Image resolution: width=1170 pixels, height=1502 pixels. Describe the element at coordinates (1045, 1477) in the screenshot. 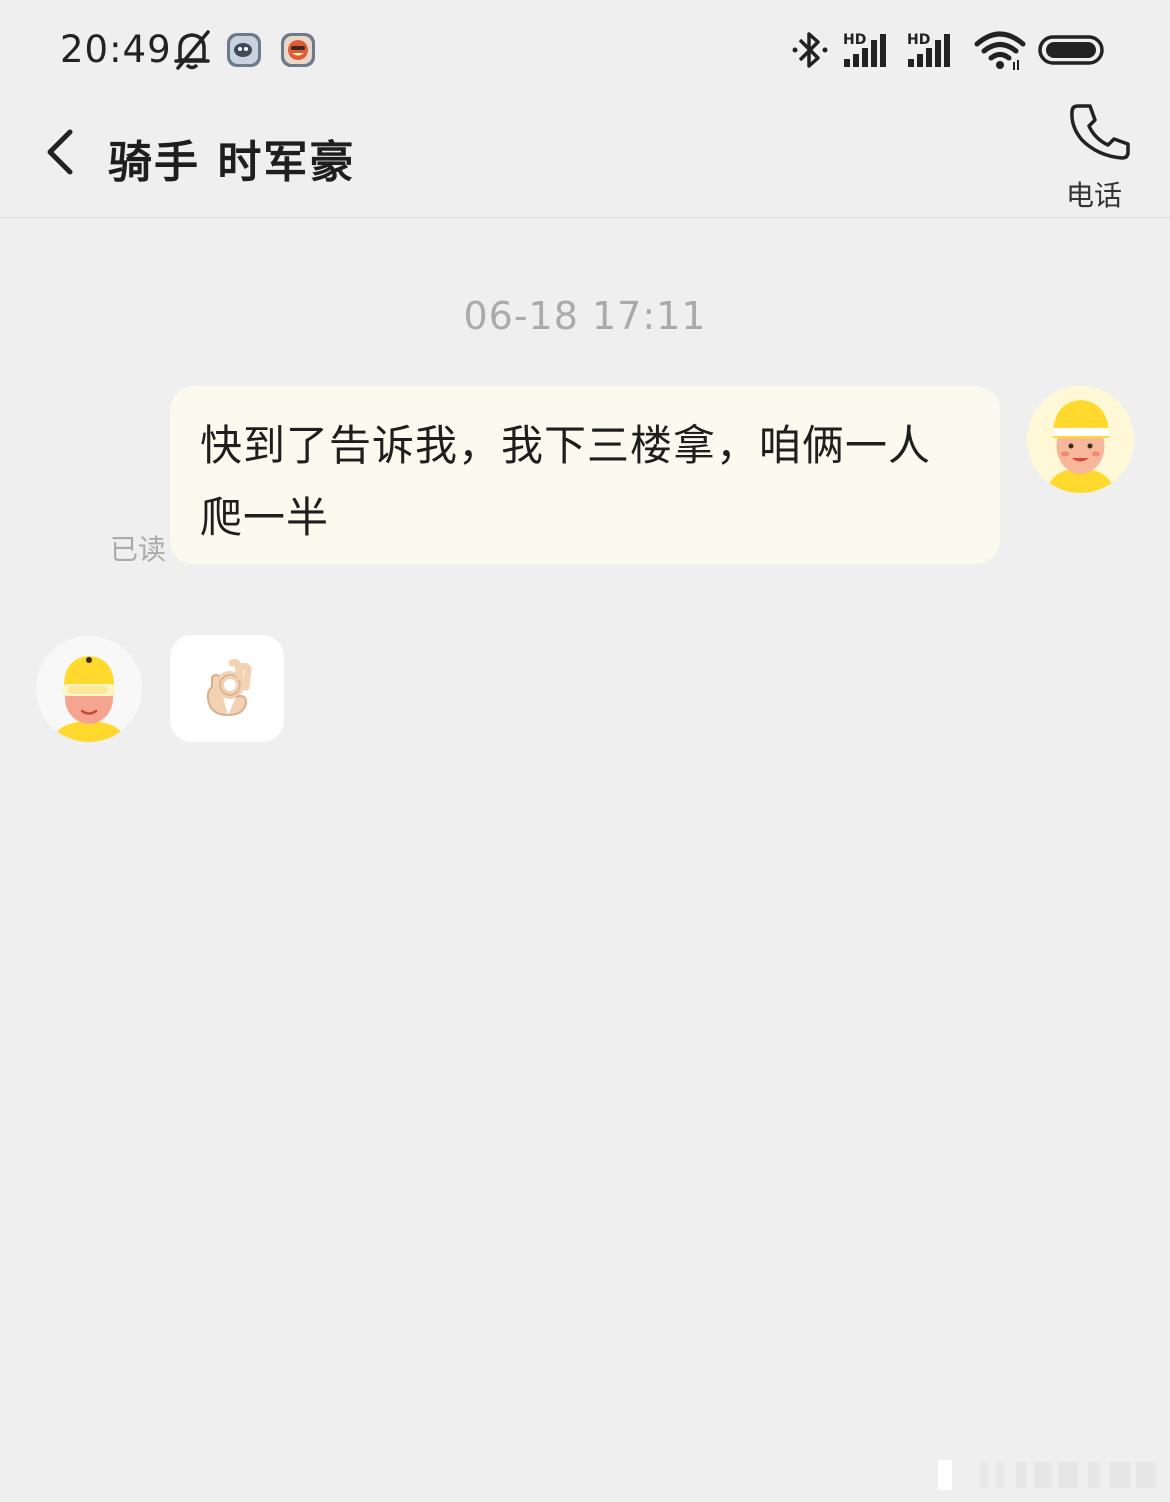

I see `watermark-logo` at that location.